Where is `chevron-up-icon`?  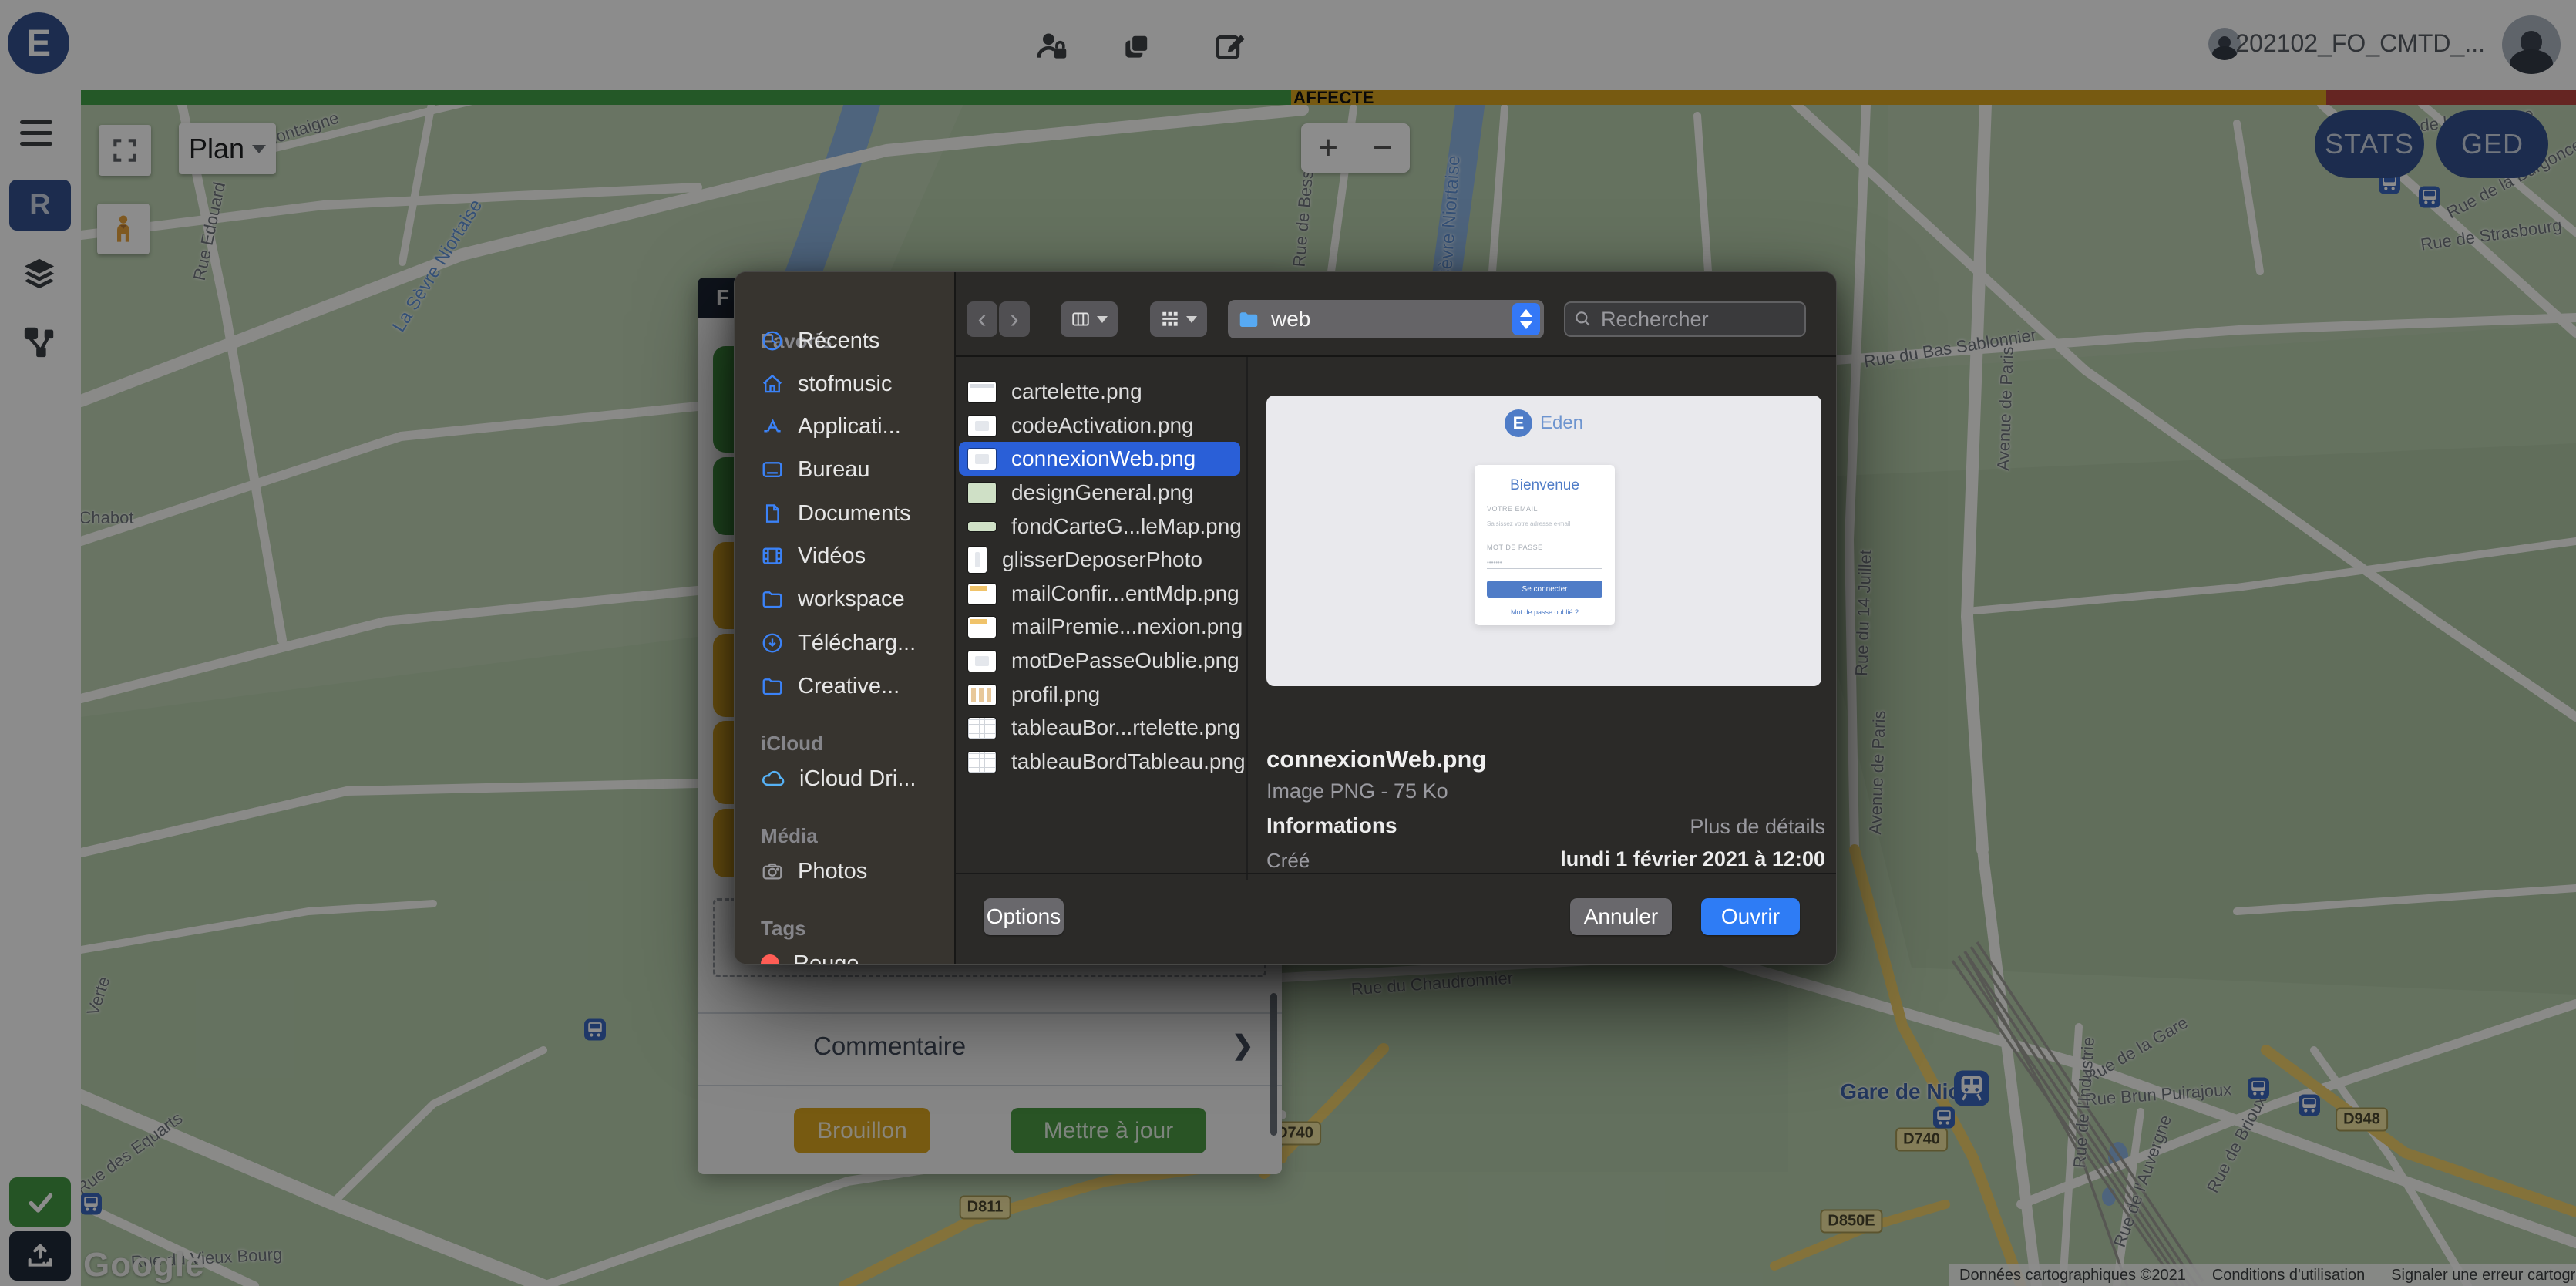 chevron-up-icon is located at coordinates (1526, 313).